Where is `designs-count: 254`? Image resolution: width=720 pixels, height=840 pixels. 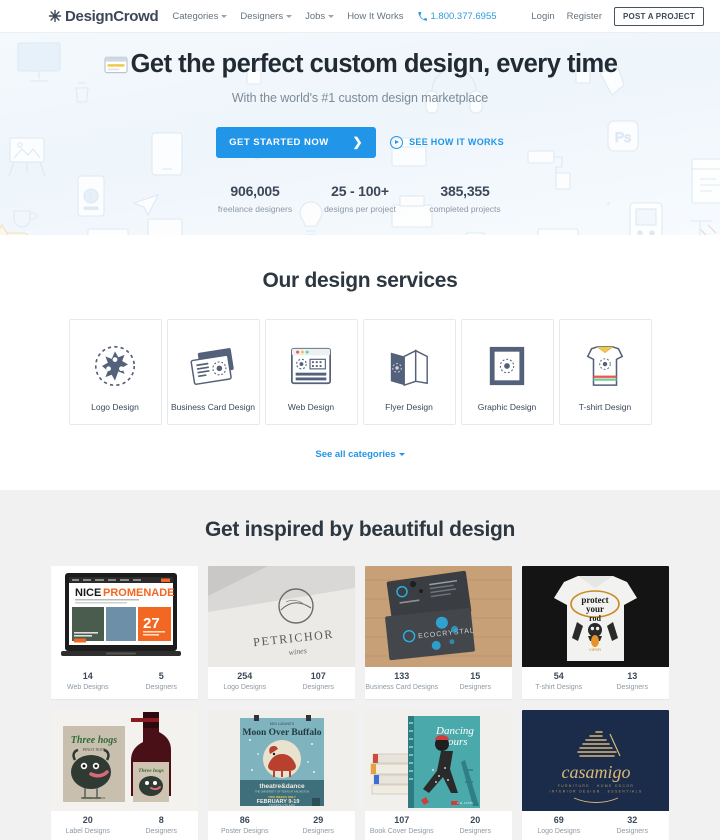 designs-count: 254 is located at coordinates (245, 676).